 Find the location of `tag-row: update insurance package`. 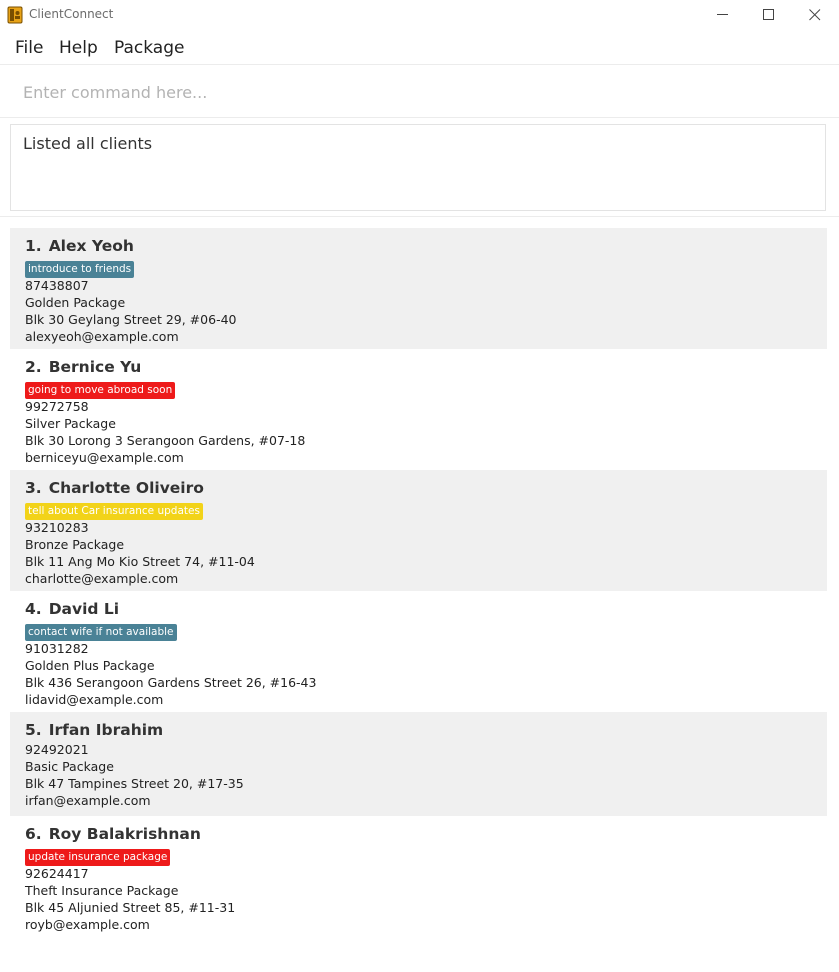

tag-row: update insurance package is located at coordinates (418, 855).